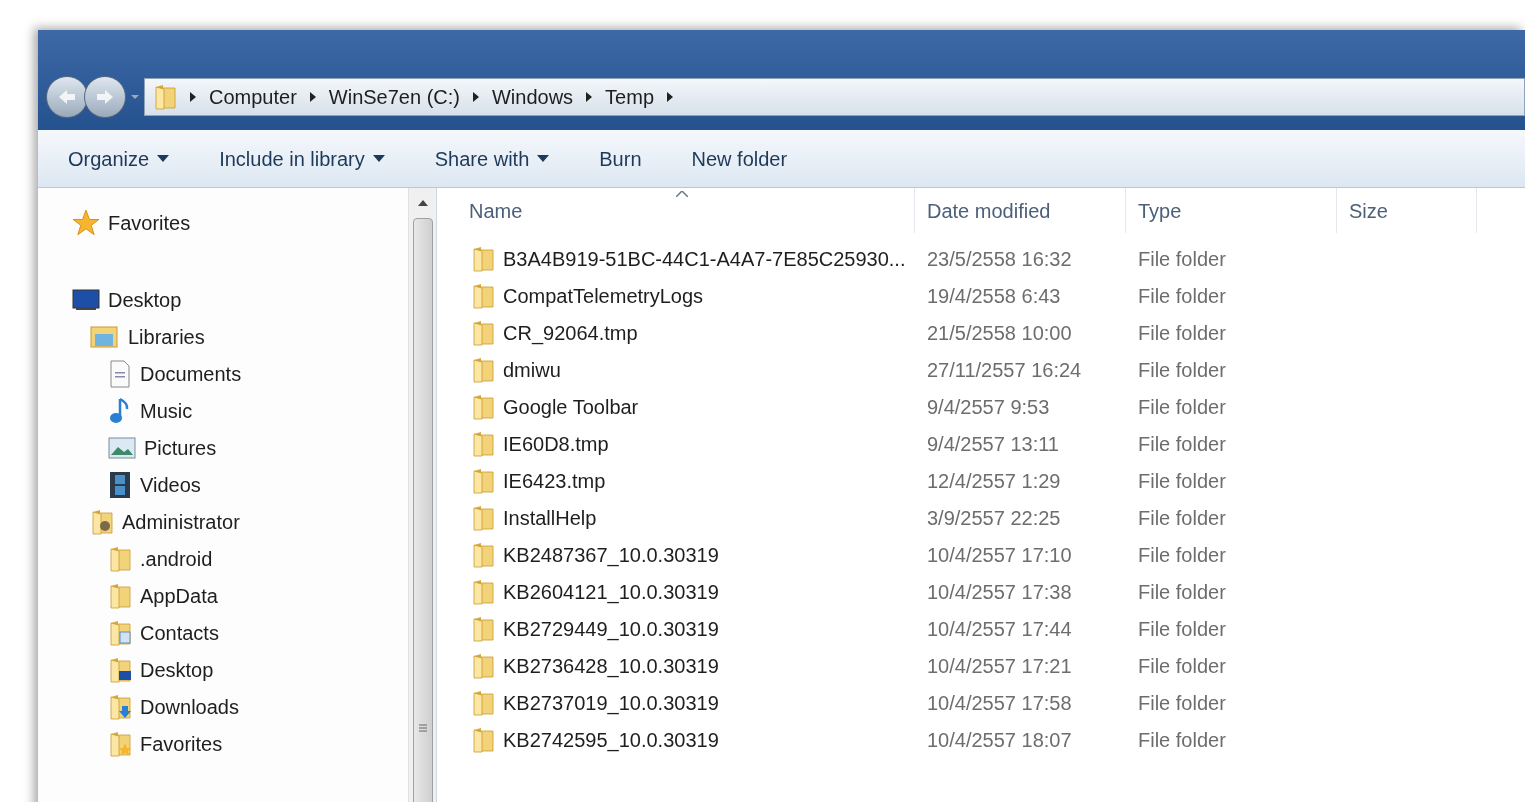 Image resolution: width=1525 pixels, height=802 pixels. I want to click on up-arrow-icon, so click(422, 203).